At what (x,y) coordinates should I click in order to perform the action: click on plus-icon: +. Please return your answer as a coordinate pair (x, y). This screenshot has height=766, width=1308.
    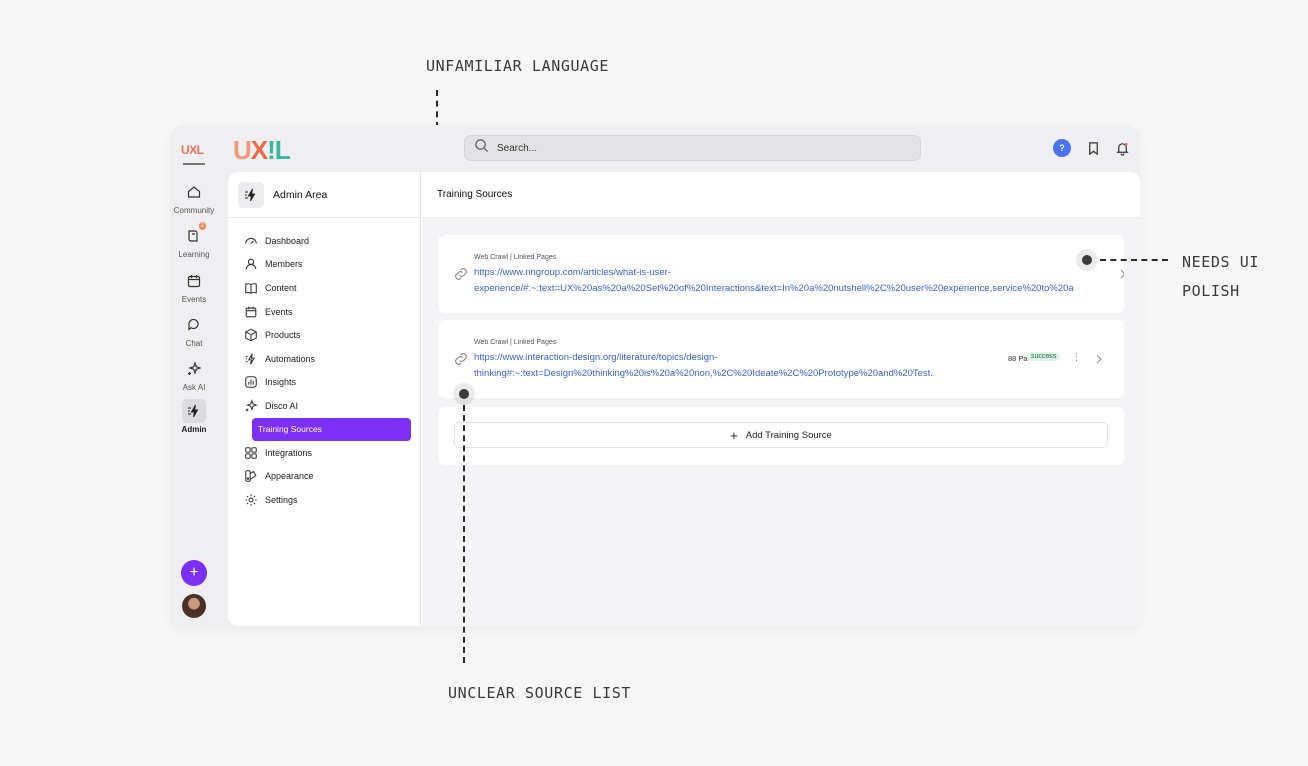
    Looking at the image, I should click on (734, 435).